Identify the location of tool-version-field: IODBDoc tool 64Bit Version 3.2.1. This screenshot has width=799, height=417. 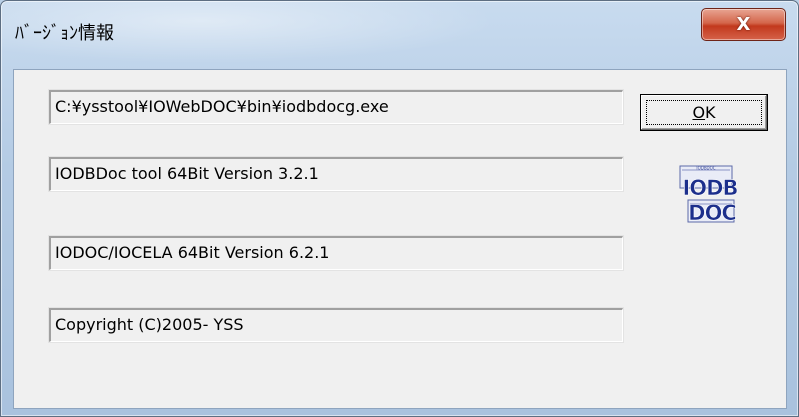
(336, 174).